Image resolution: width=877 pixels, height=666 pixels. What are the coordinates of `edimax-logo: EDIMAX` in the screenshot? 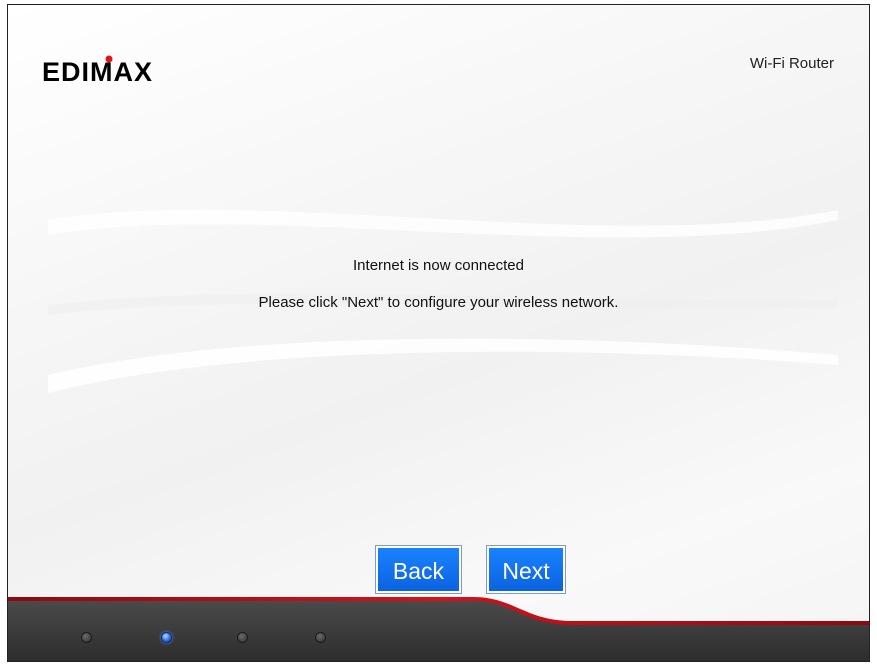 It's located at (97, 71).